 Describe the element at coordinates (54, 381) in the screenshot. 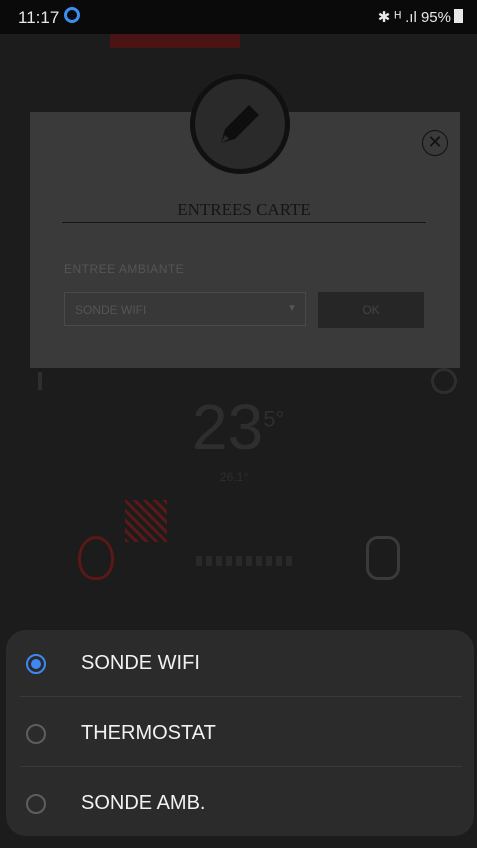

I see `bars-icon` at that location.